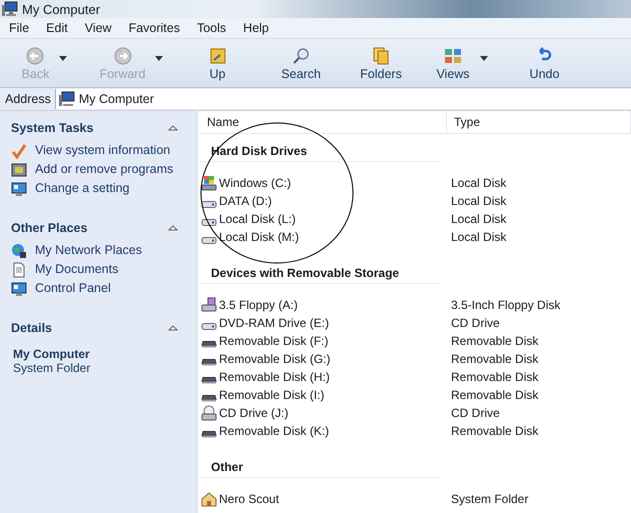  Describe the element at coordinates (274, 431) in the screenshot. I see `drive-name: Removable Disk (K:)` at that location.